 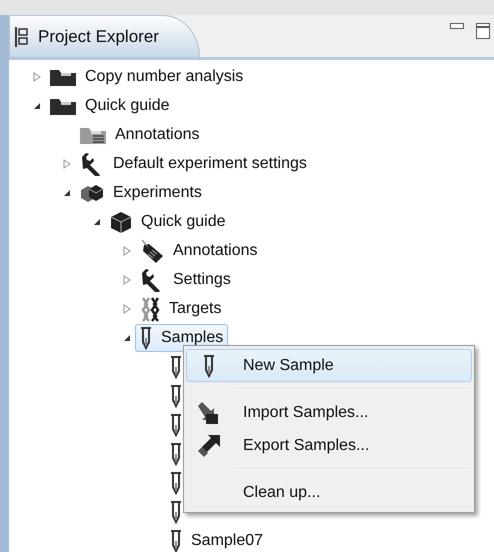 I want to click on minimize-icon, so click(x=457, y=27).